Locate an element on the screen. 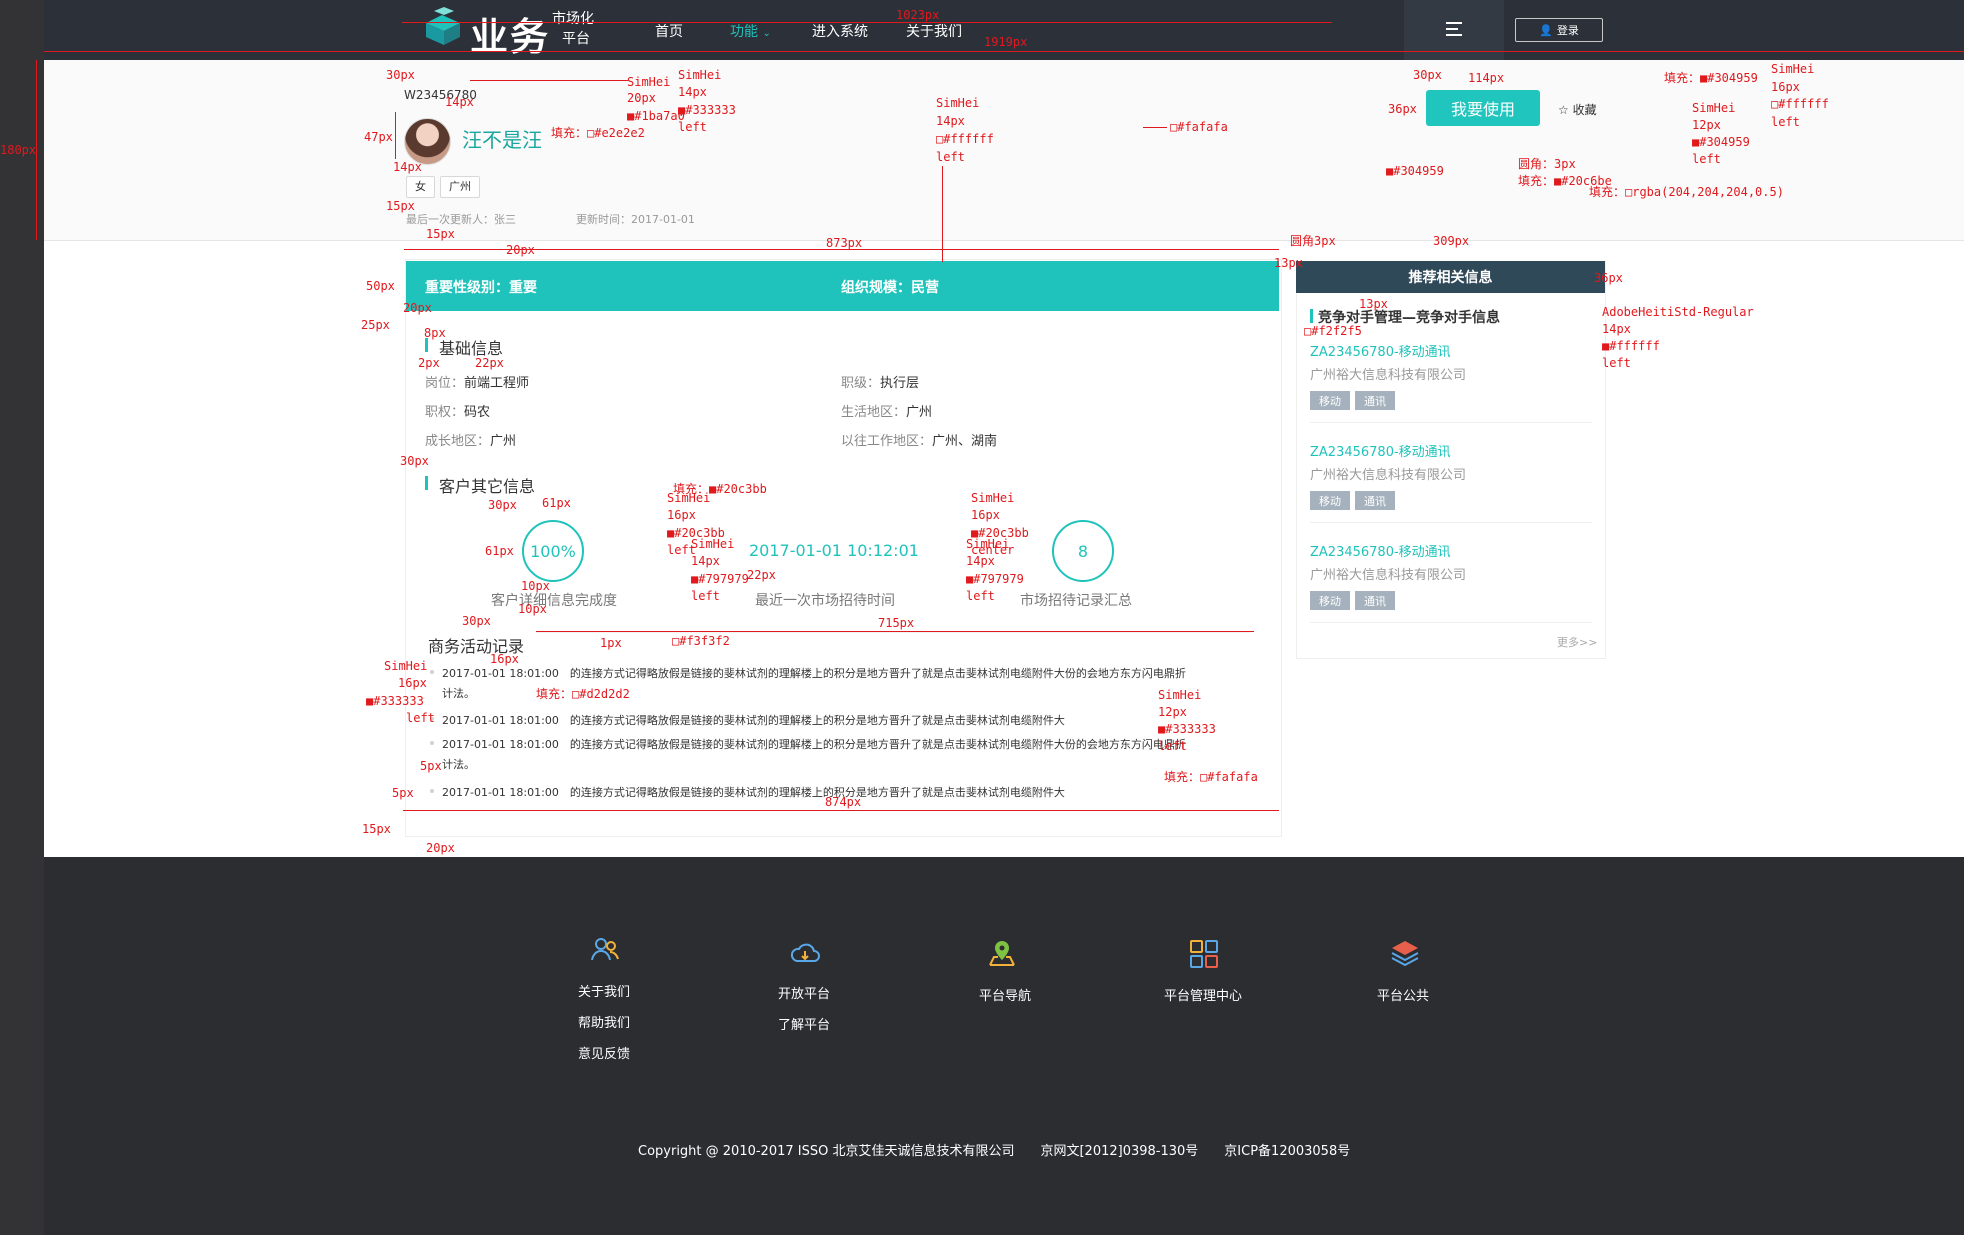 The height and width of the screenshot is (1235, 1964). field-label: 职级： is located at coordinates (861, 383).